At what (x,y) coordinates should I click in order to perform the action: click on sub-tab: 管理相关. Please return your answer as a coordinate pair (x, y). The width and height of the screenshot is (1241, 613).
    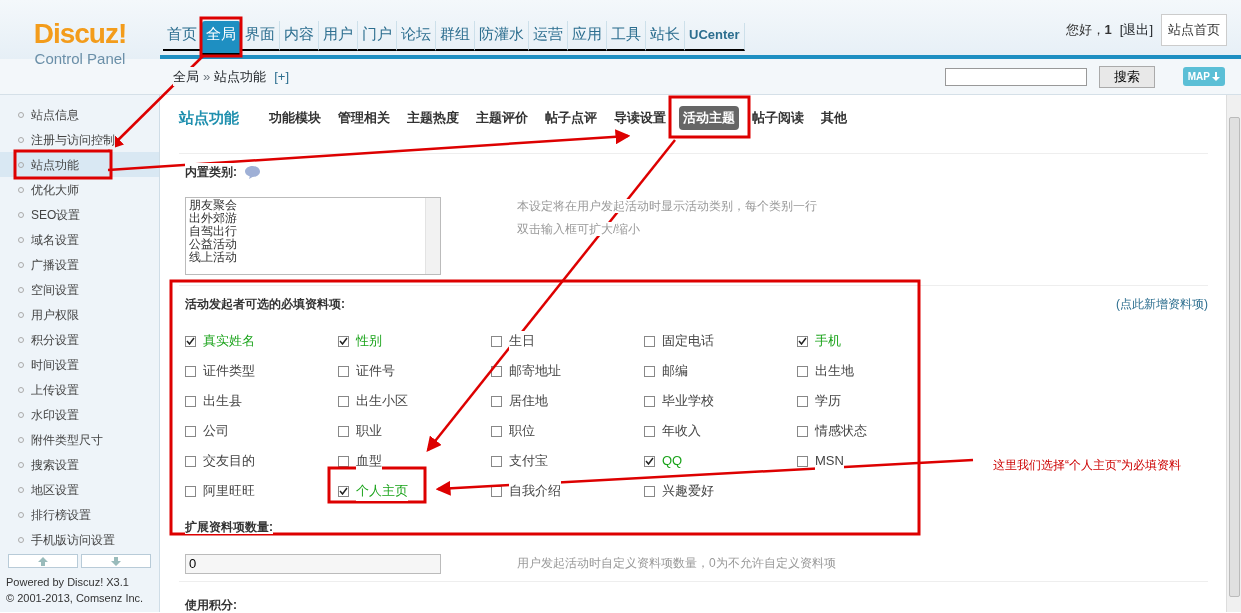
    Looking at the image, I should click on (364, 118).